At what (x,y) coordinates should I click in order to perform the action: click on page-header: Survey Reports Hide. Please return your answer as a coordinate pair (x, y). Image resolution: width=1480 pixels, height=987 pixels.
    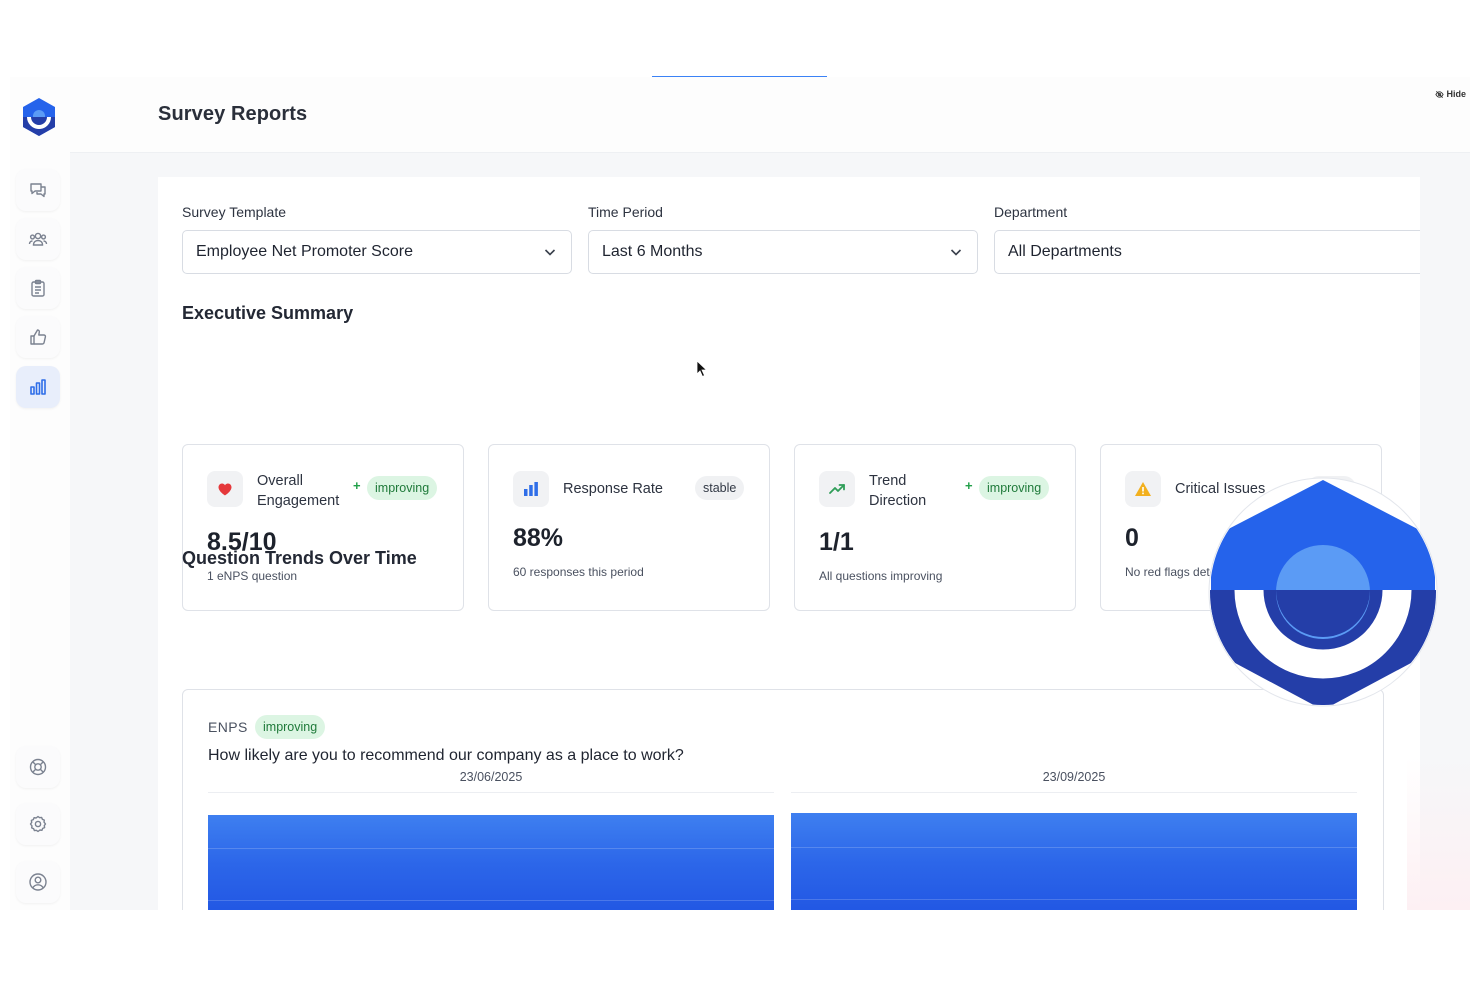
    Looking at the image, I should click on (770, 115).